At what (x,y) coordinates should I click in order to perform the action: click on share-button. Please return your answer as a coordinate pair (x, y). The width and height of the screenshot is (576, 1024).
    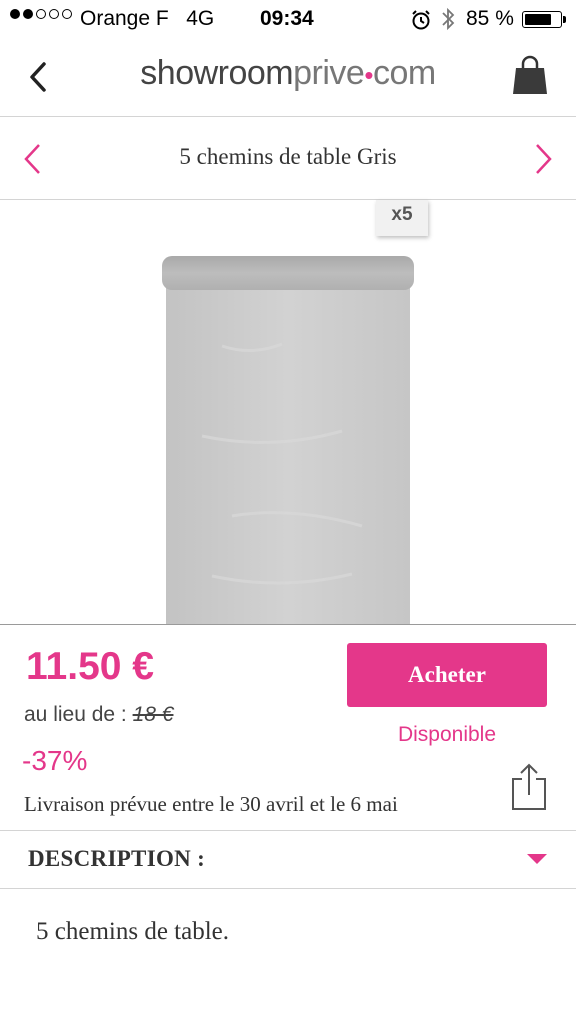
    Looking at the image, I should click on (529, 787).